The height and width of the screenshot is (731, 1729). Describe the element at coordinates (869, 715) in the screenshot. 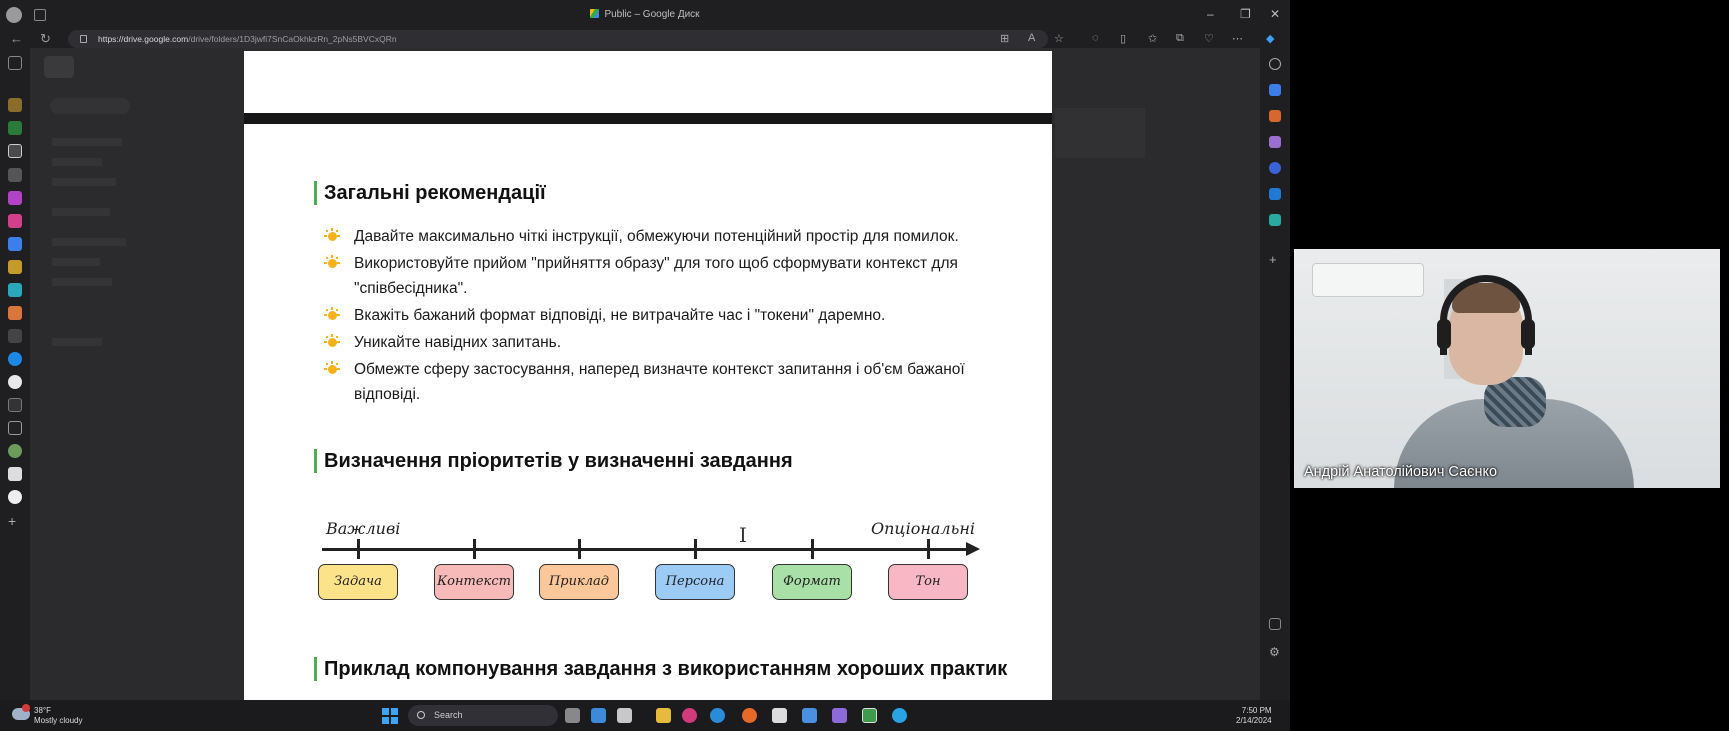

I see `drive-app-icon` at that location.